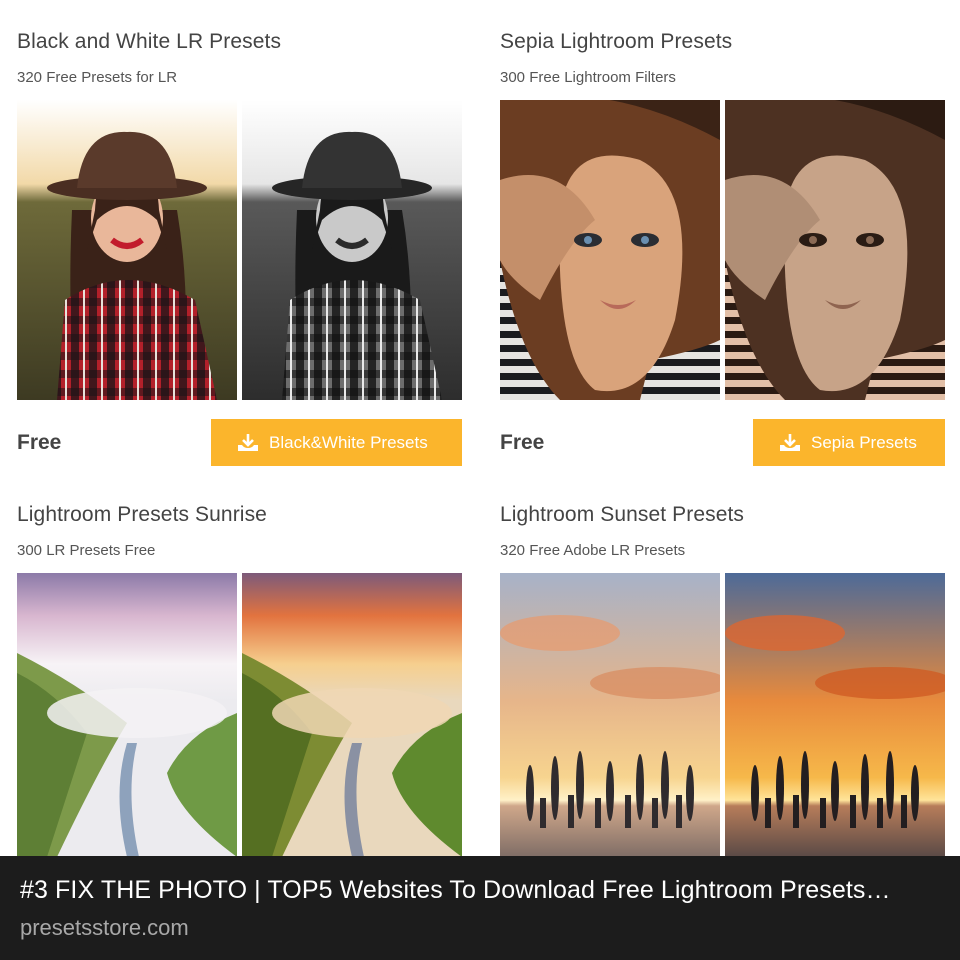 The height and width of the screenshot is (960, 960). Describe the element at coordinates (86, 550) in the screenshot. I see `card-subtitle: 300 LR Presets Free` at that location.